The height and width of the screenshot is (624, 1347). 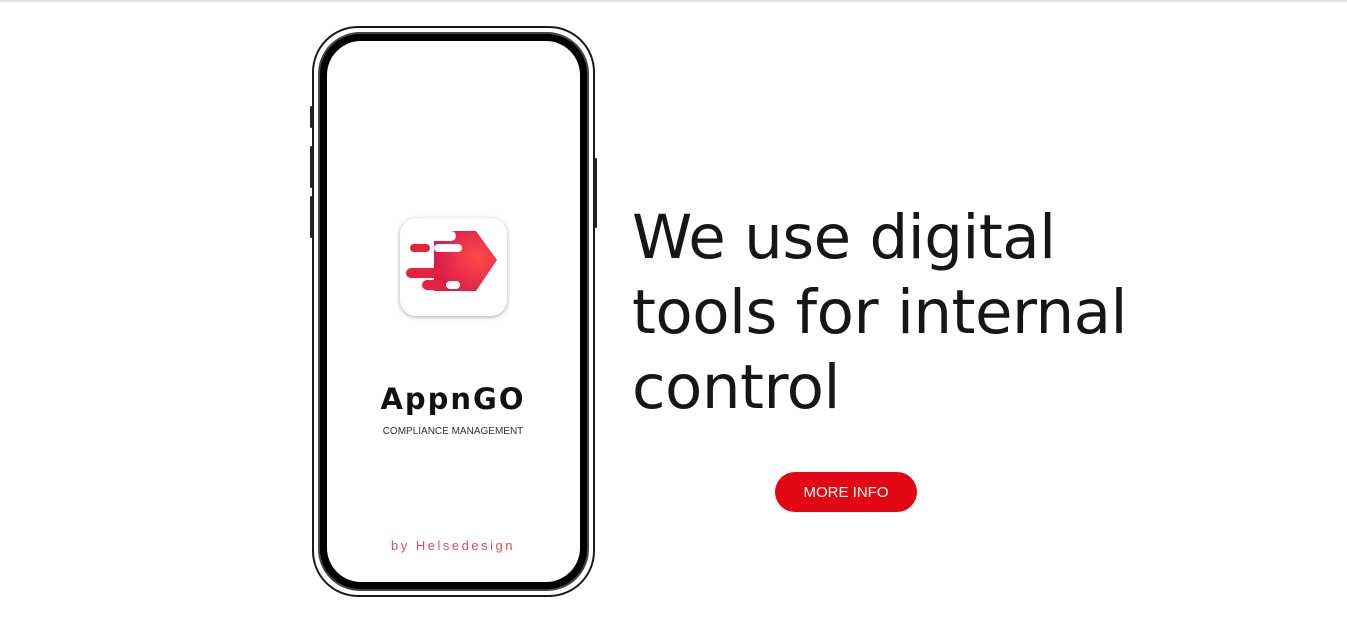 What do you see at coordinates (595, 193) in the screenshot?
I see `phone-power-button` at bounding box center [595, 193].